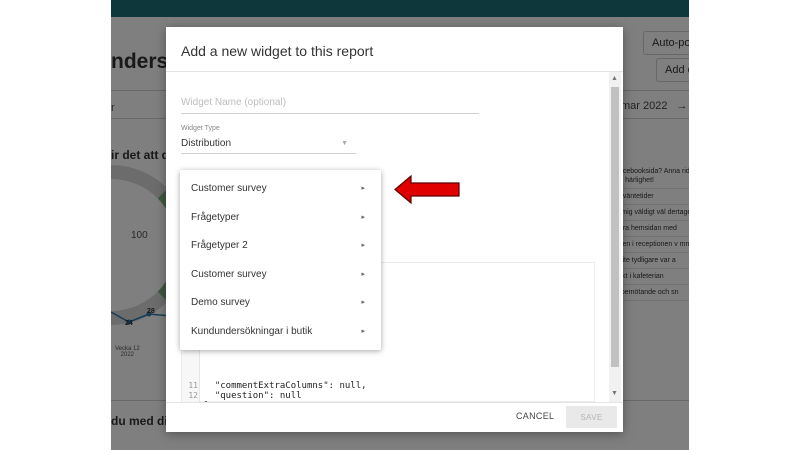  Describe the element at coordinates (219, 245) in the screenshot. I see `menu-item-label: Frågetyper 2` at that location.